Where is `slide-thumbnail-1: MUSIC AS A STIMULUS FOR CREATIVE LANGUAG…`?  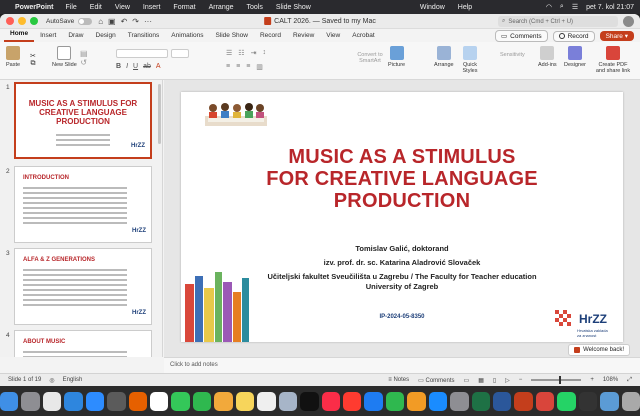
slide-thumbnail-1: MUSIC AS A STIMULUS FOR CREATIVE LANGUAG… is located at coordinates (83, 120).